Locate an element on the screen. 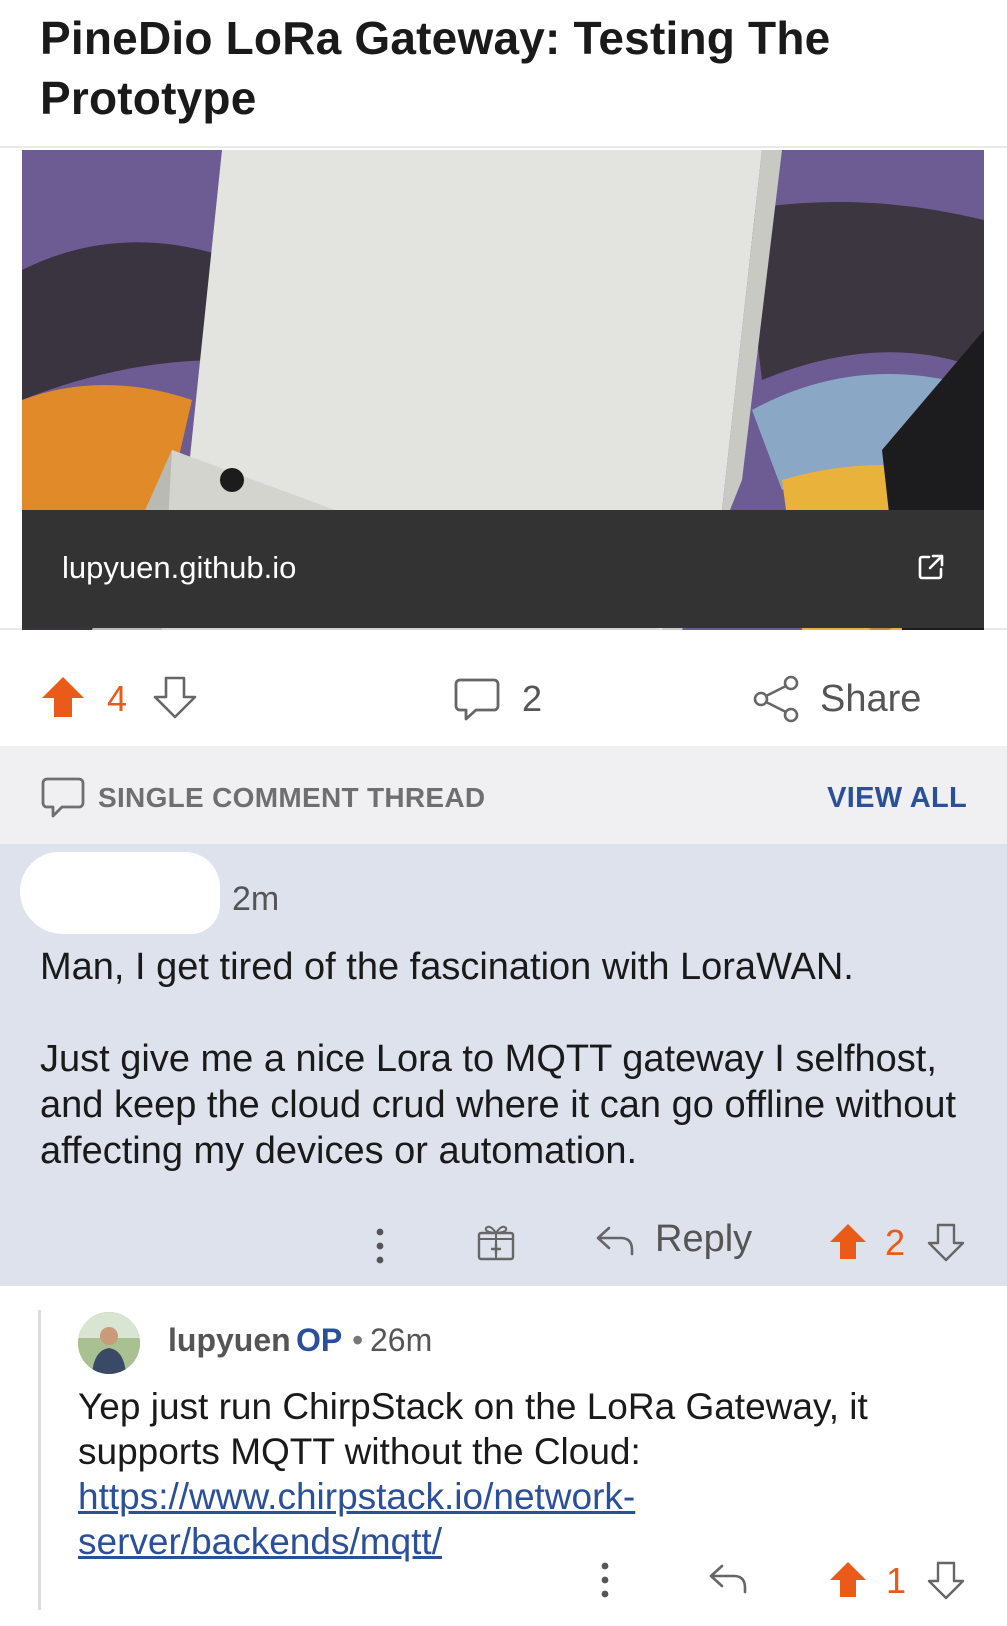 Image resolution: width=1007 pixels, height=1626 pixels. single-comment-thread-bar: SINGLE COMMENT THREAD VIEW ALL is located at coordinates (503, 795).